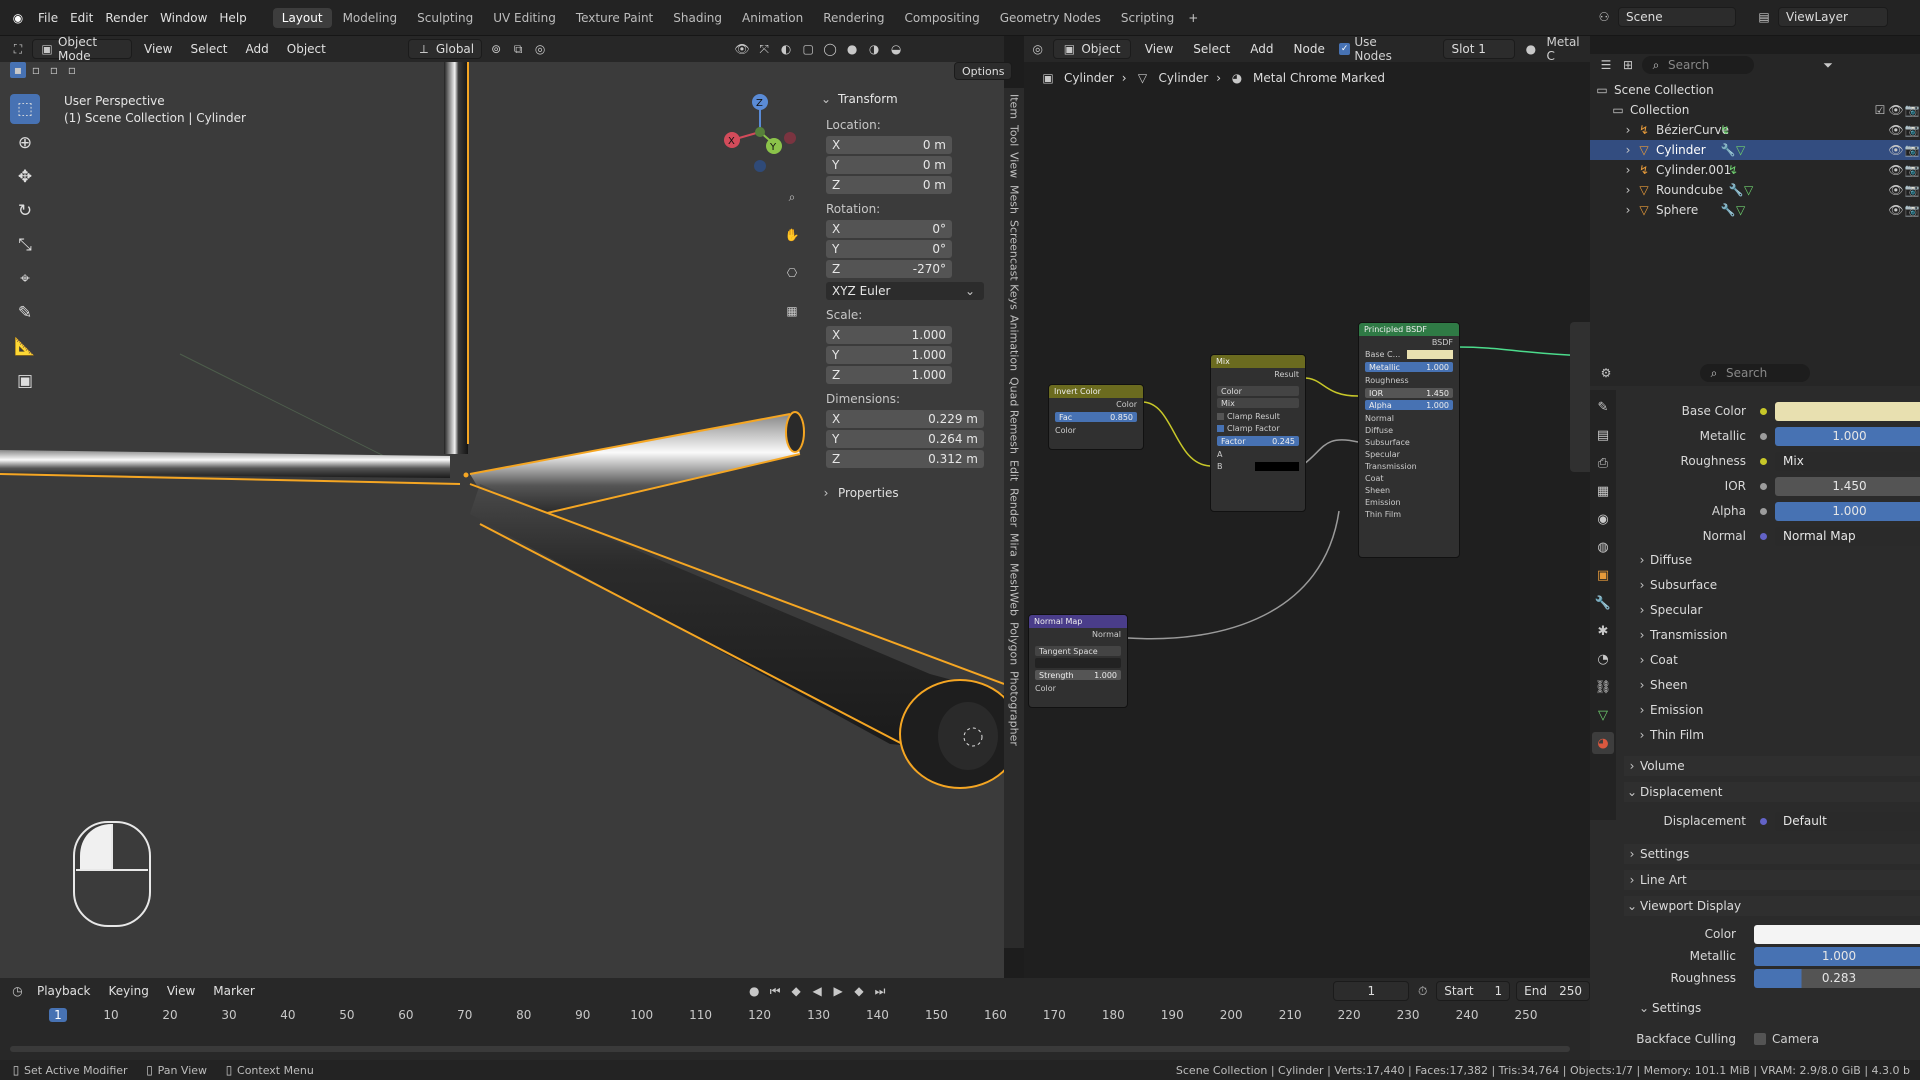 This screenshot has height=1080, width=1920. What do you see at coordinates (208, 49) in the screenshot?
I see `viewport-menu-select: Select` at bounding box center [208, 49].